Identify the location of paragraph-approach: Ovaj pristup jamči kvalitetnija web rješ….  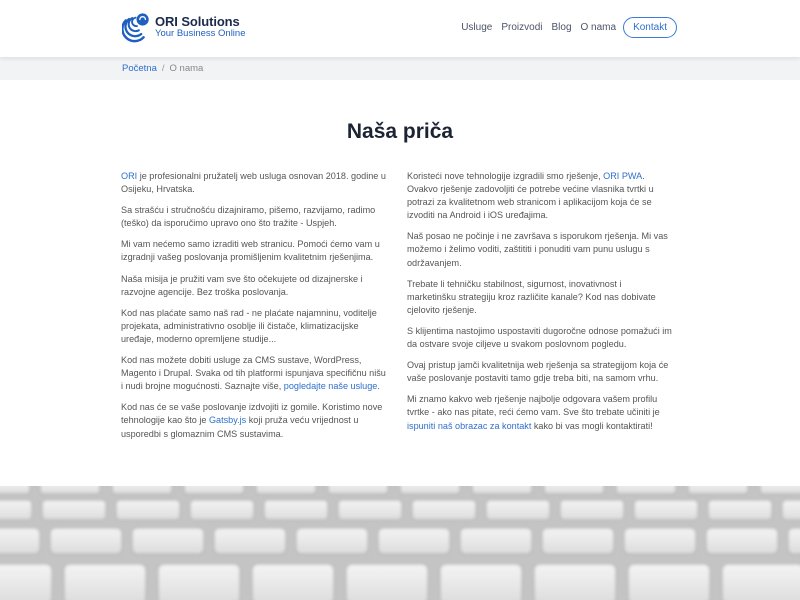
(538, 372).